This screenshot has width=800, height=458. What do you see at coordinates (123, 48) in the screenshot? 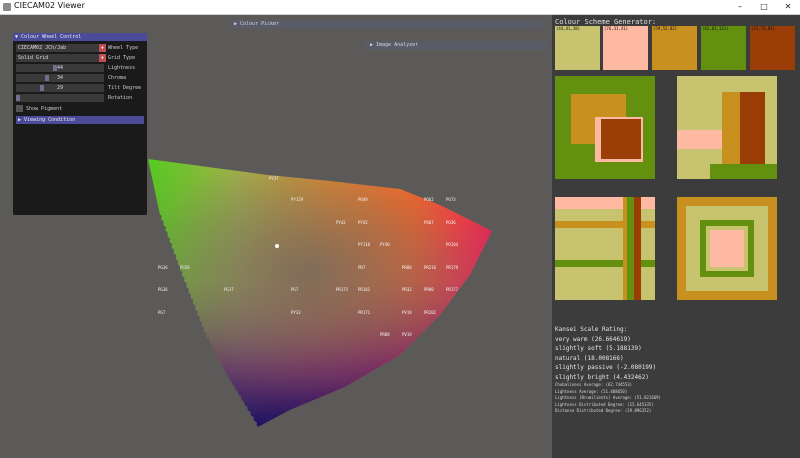
I see `wheel-type-label: Wheel Type` at bounding box center [123, 48].